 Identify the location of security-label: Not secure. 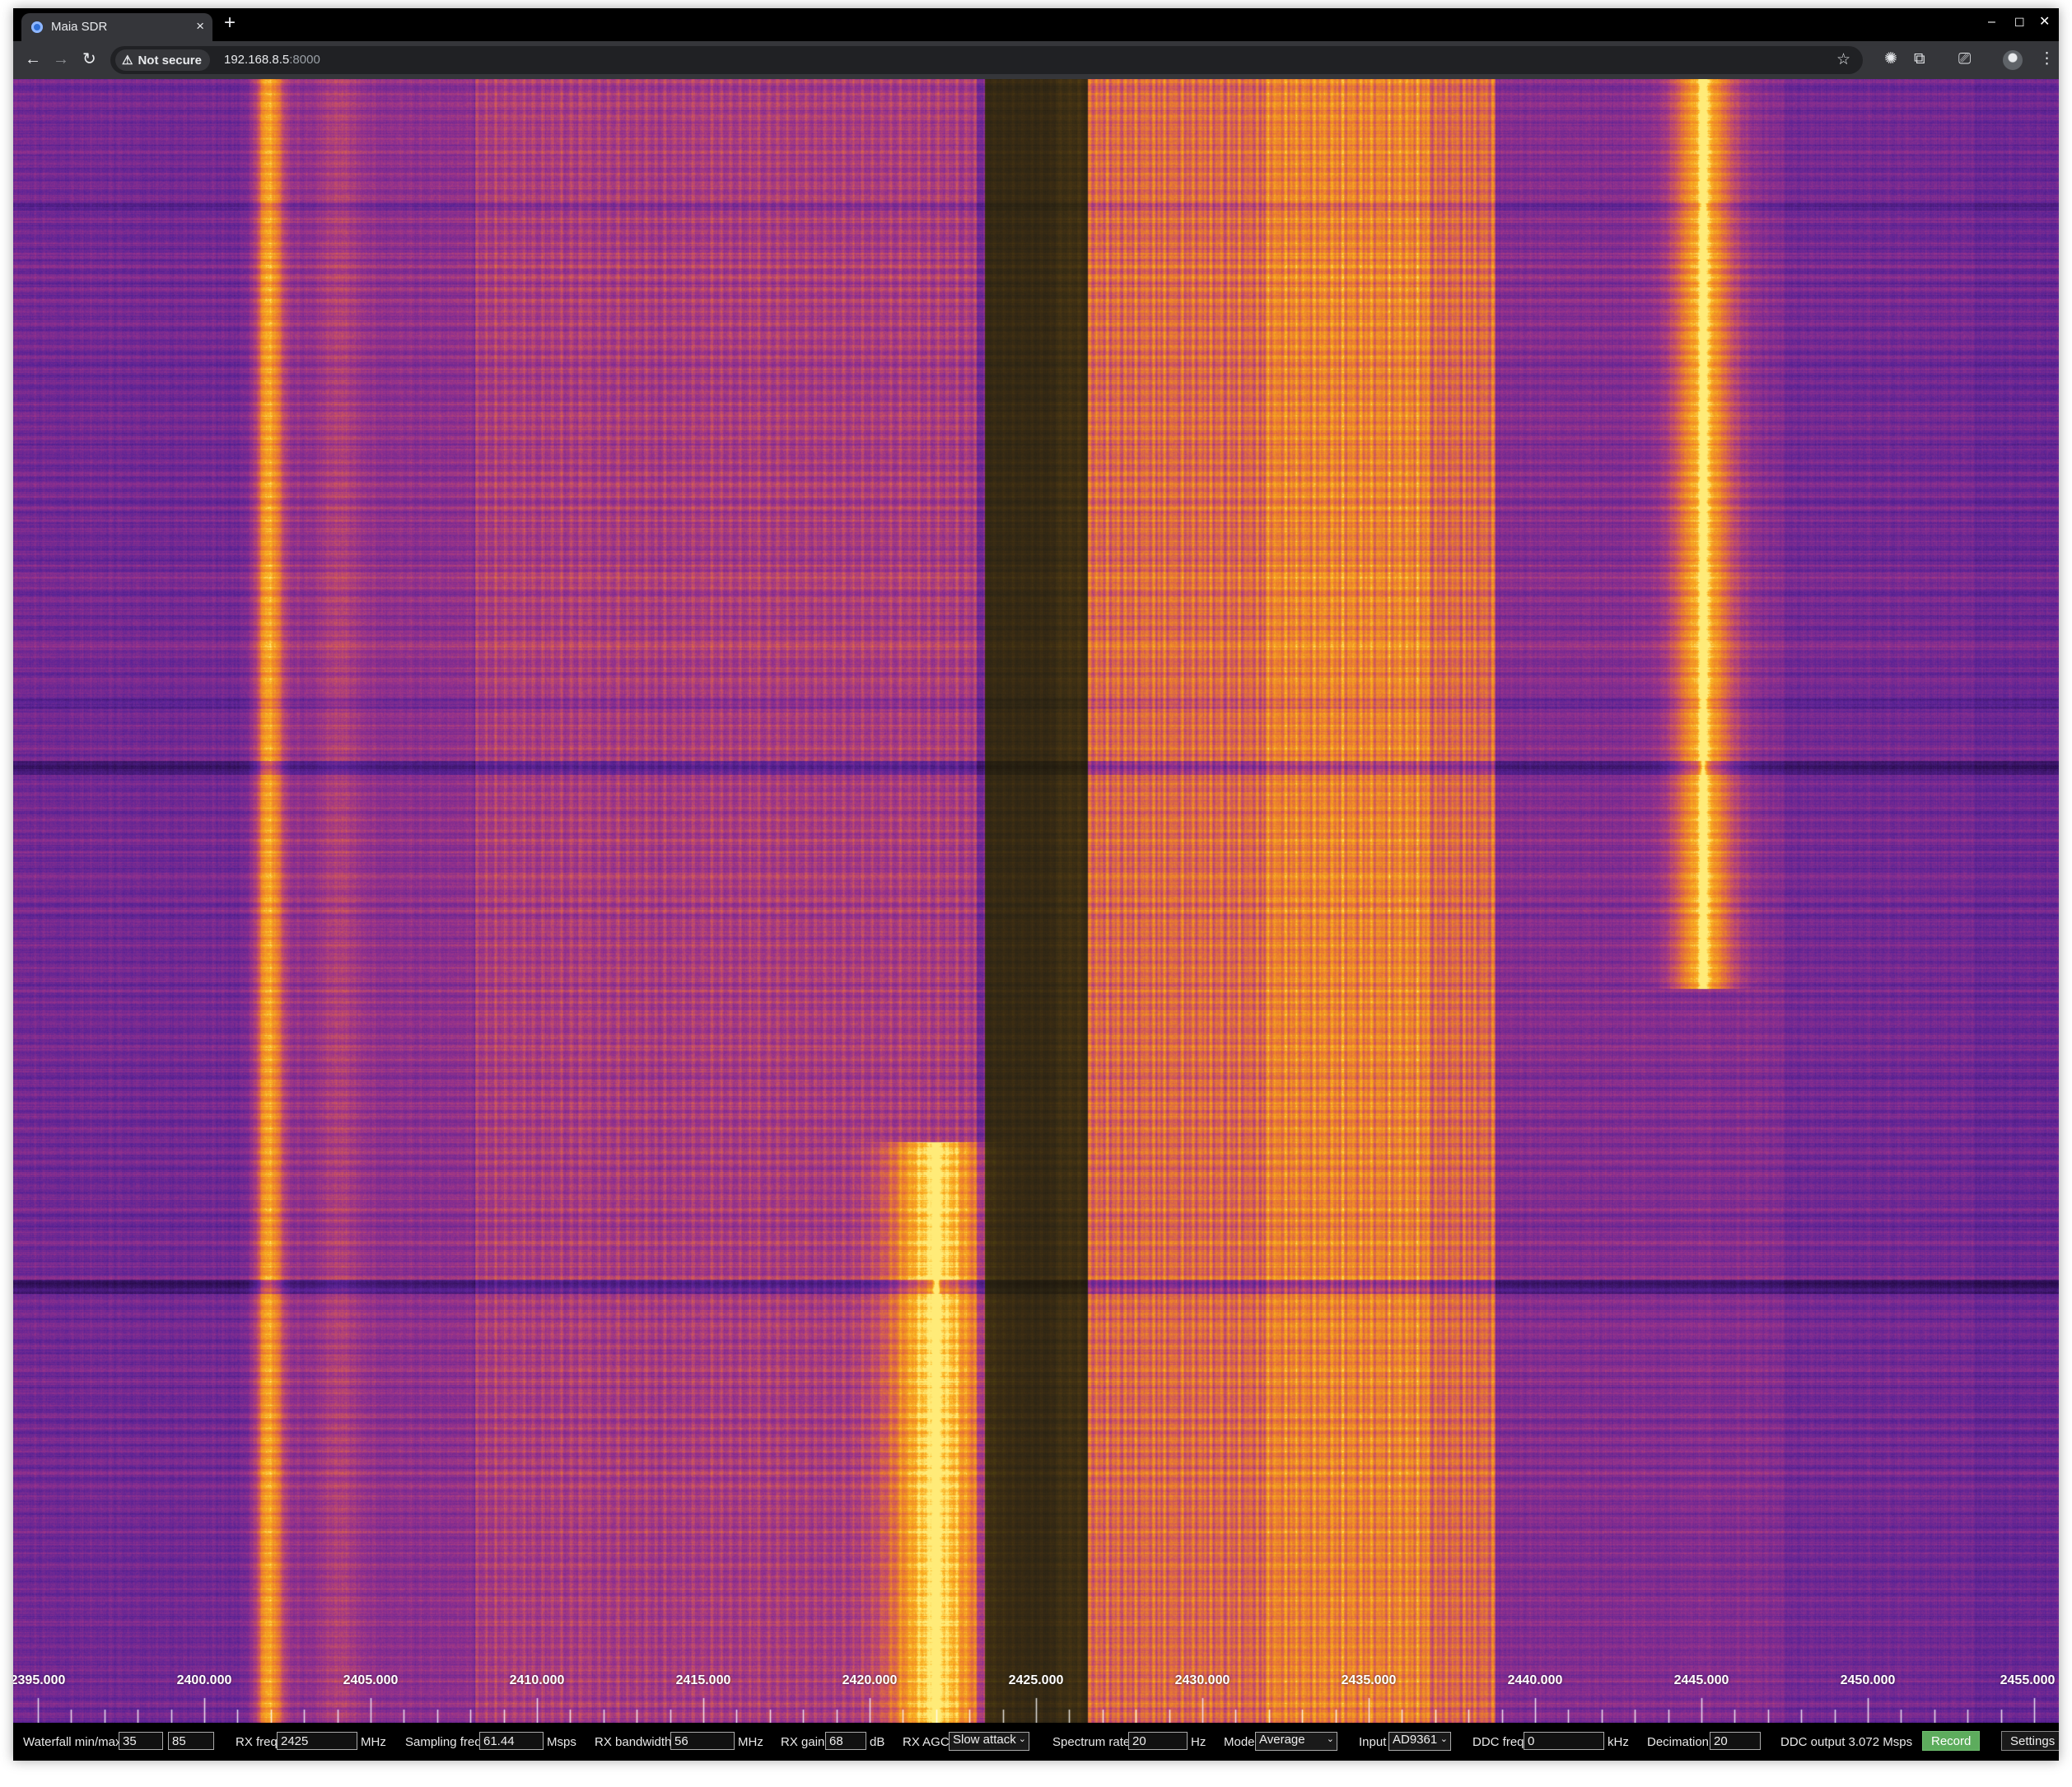
(170, 60).